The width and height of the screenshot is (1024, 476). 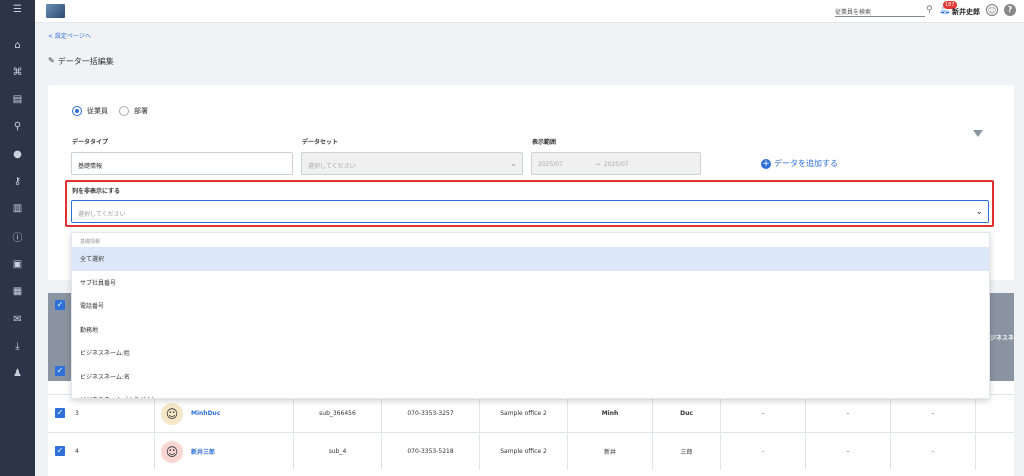 I want to click on company-logo, so click(x=55, y=11).